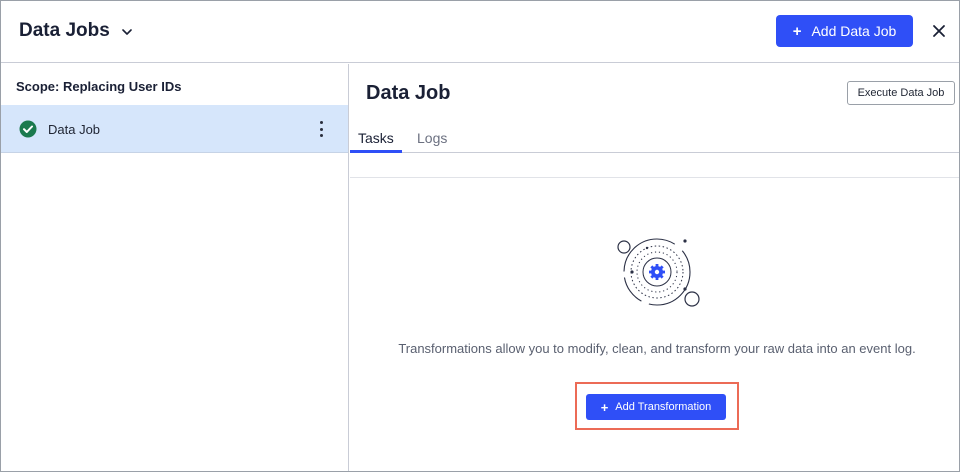  Describe the element at coordinates (74, 129) in the screenshot. I see `list-item-label: Data Job` at that location.